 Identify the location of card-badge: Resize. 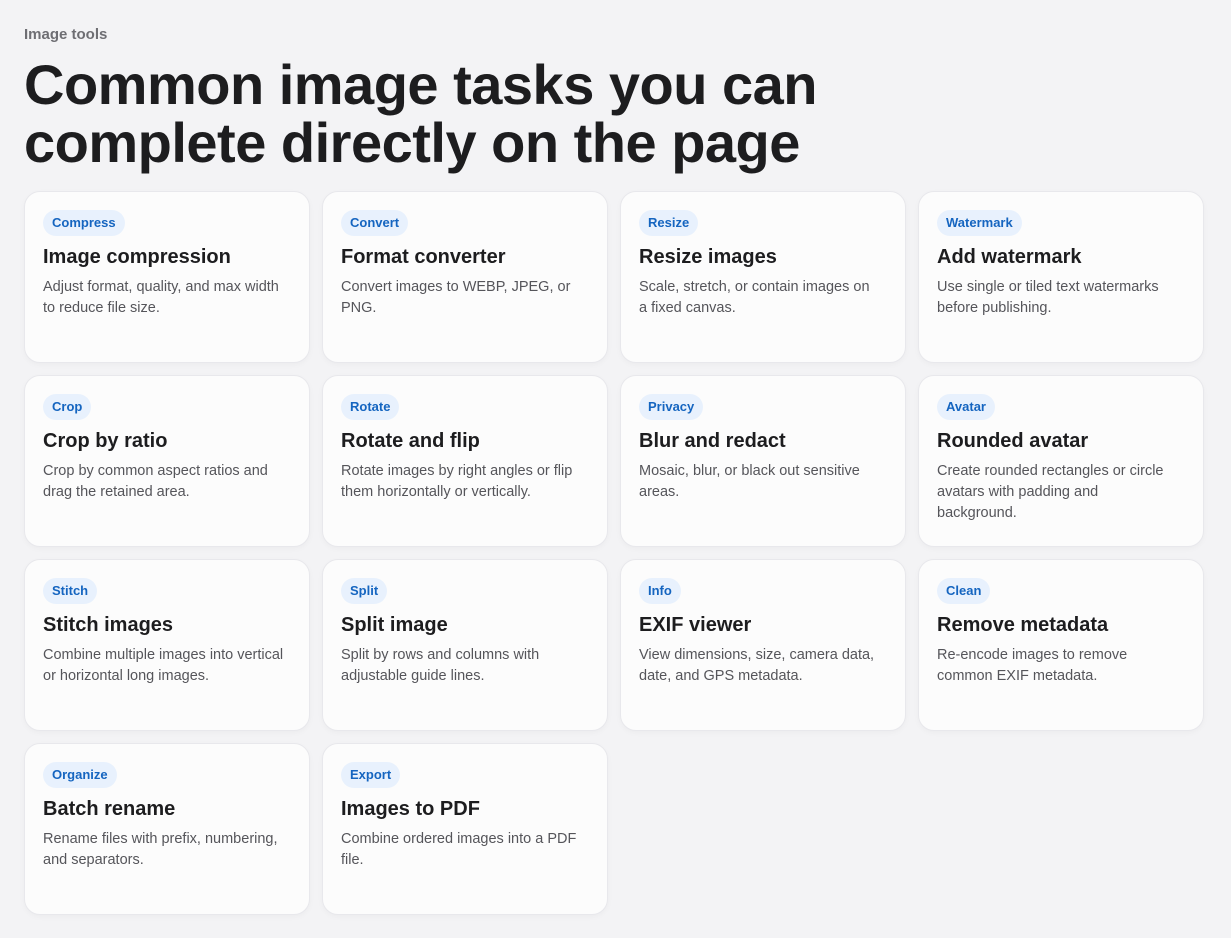
(669, 223).